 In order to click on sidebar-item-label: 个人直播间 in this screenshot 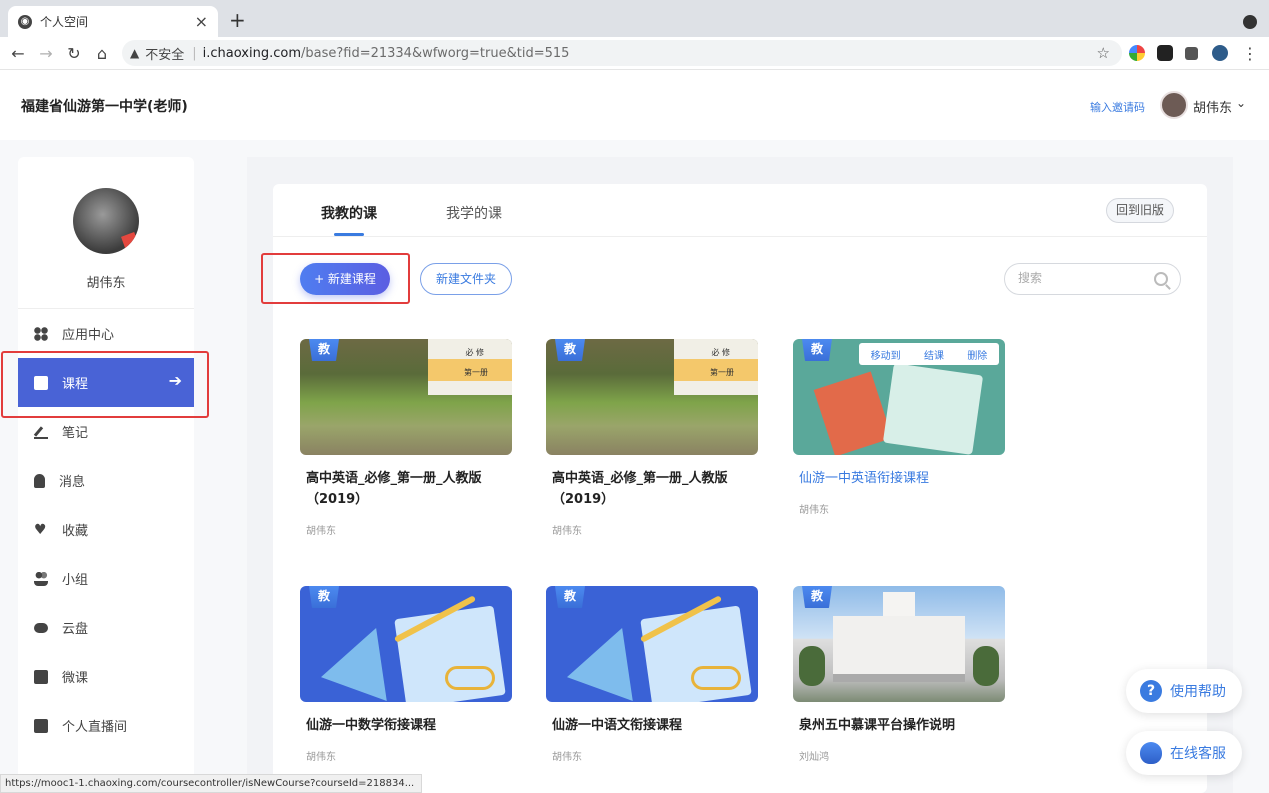, I will do `click(95, 727)`.